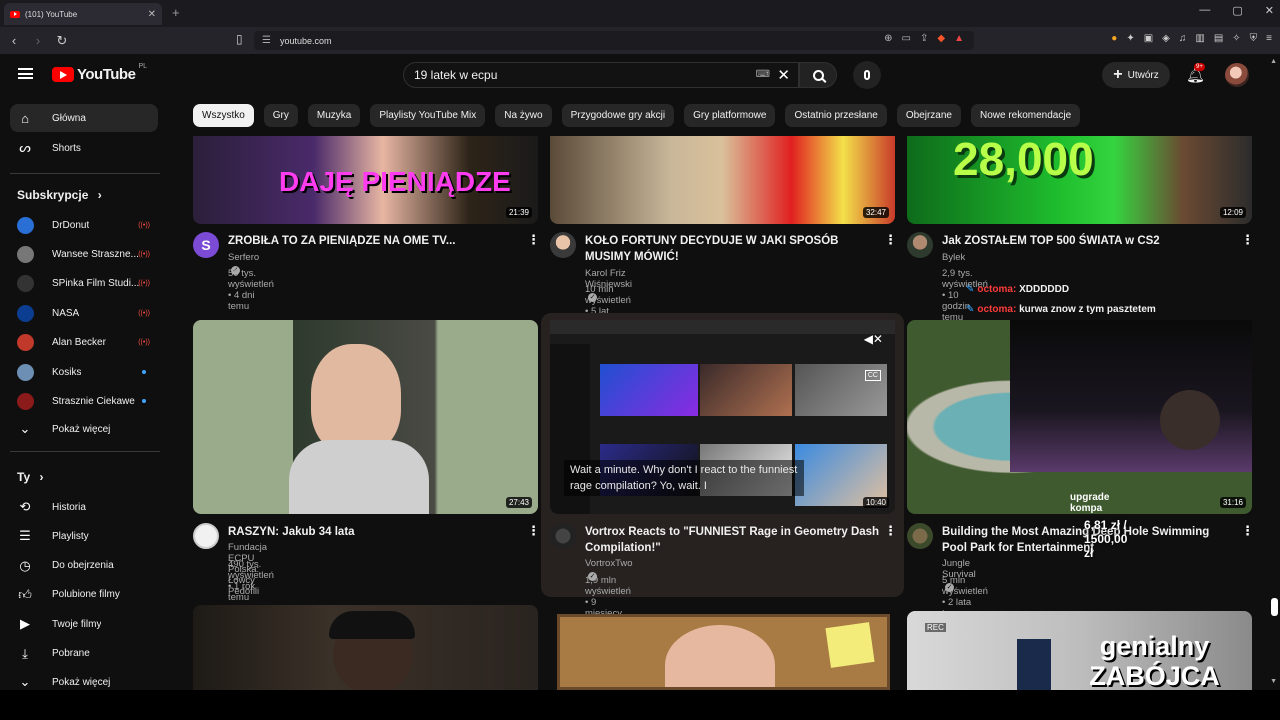  Describe the element at coordinates (428, 115) in the screenshot. I see `chip-3: Playlisty YouTube Mix` at that location.